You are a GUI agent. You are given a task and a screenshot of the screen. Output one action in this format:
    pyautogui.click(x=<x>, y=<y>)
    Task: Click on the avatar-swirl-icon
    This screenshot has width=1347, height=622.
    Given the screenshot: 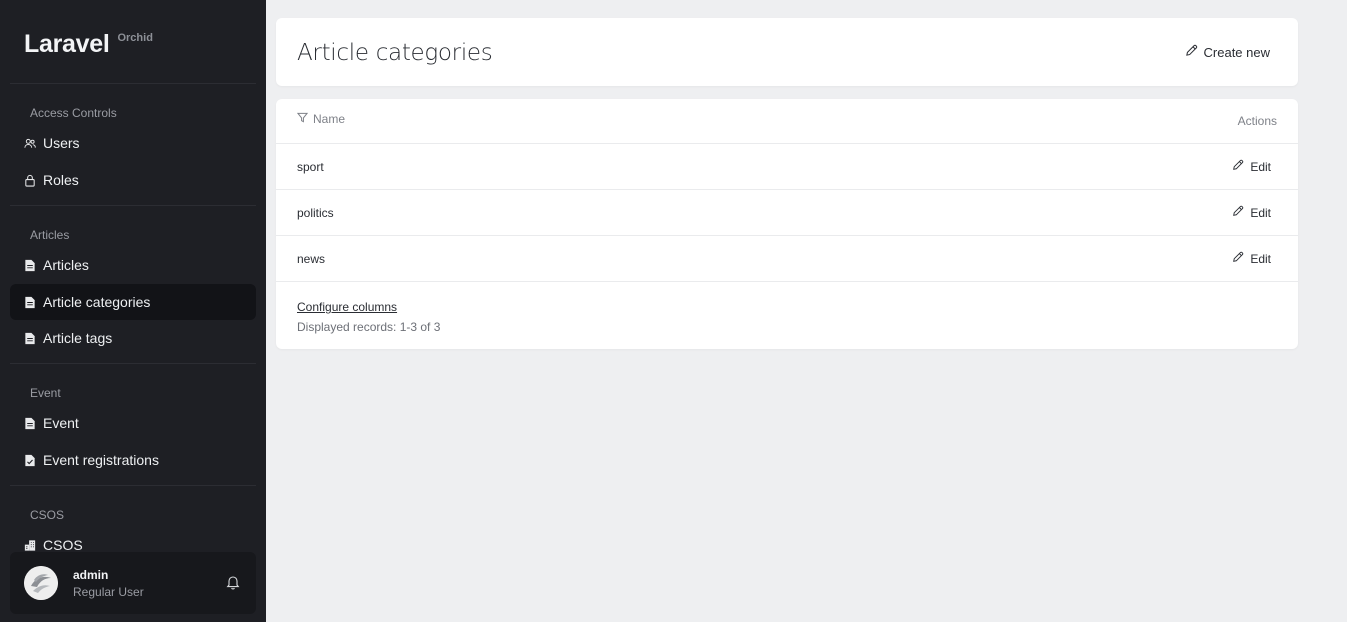 What is the action you would take?
    pyautogui.click(x=41, y=583)
    